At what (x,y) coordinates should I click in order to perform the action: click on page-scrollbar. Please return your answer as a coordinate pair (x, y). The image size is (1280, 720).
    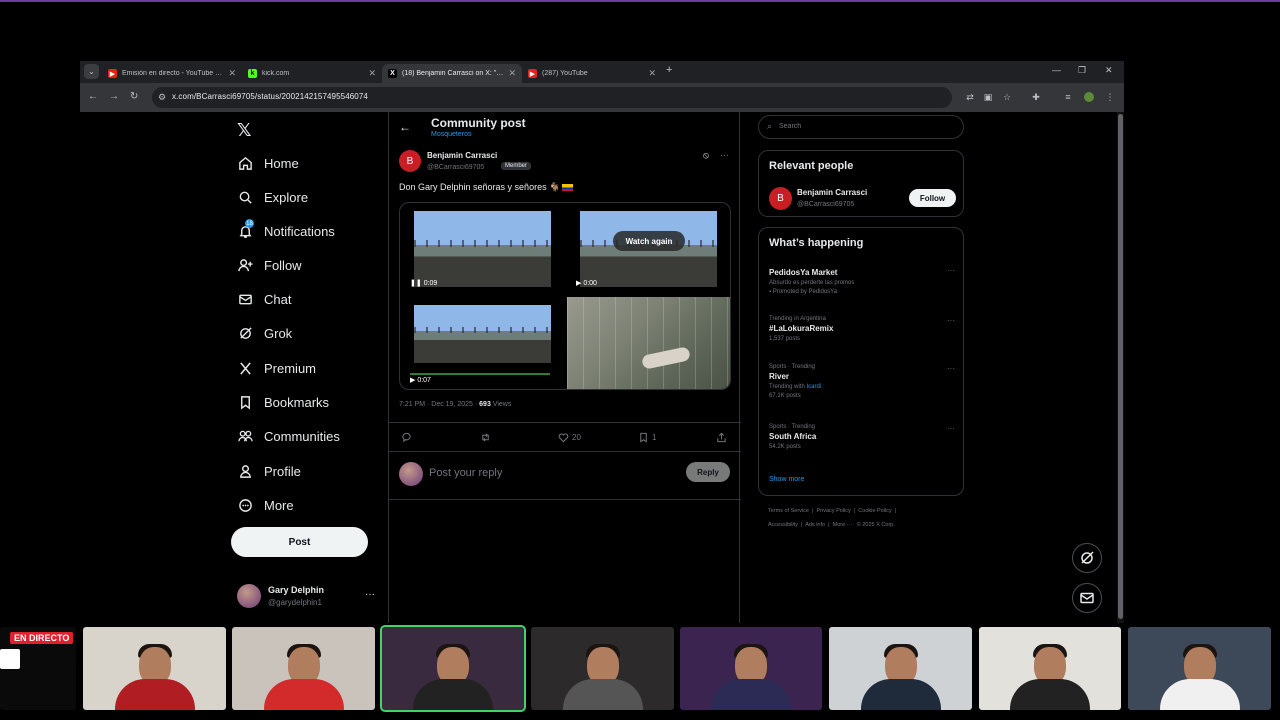
    Looking at the image, I should click on (1120, 367).